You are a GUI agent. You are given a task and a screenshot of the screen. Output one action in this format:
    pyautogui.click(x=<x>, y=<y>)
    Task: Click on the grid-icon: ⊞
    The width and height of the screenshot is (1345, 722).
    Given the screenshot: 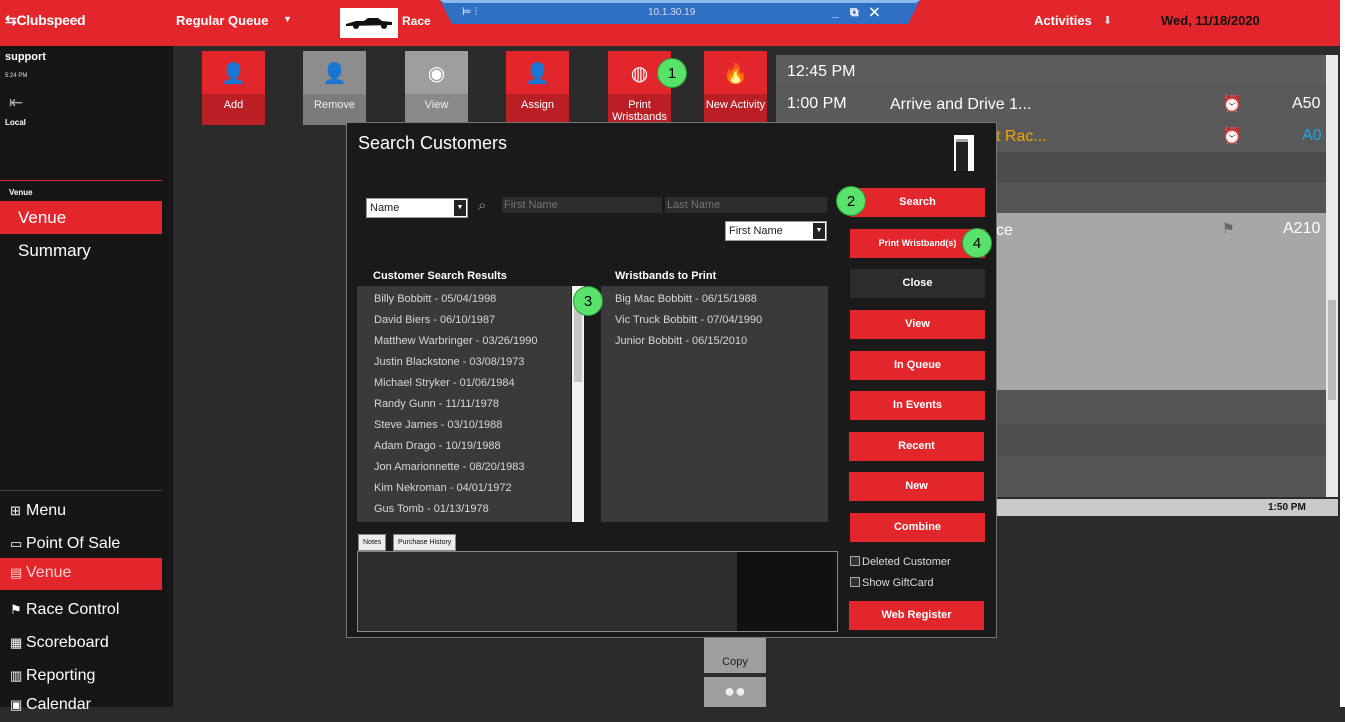 What is the action you would take?
    pyautogui.click(x=15, y=510)
    